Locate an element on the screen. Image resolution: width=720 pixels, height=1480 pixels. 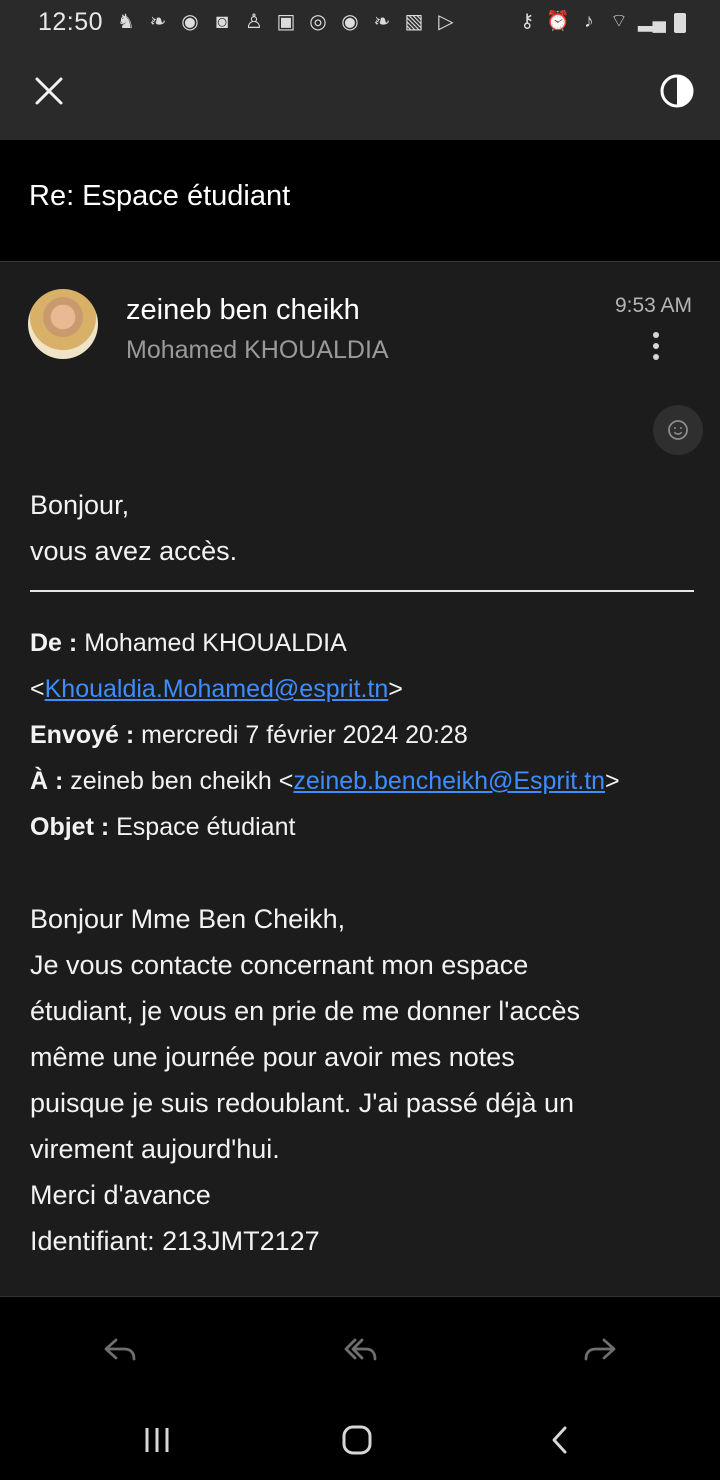
recipient-name: Mohamed KHOUALDIA is located at coordinates (257, 350).